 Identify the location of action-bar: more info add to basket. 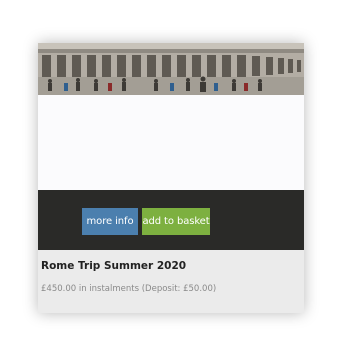
(171, 220).